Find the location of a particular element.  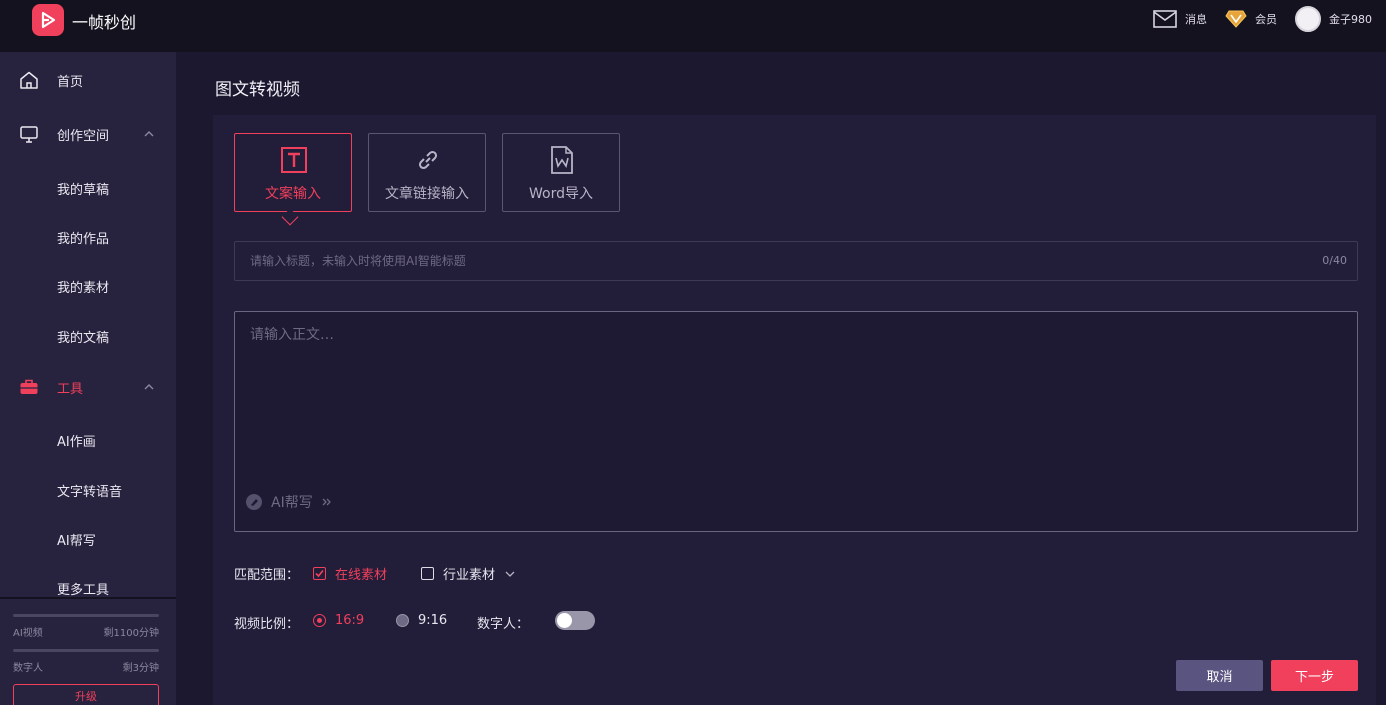

messages-label: 消息 is located at coordinates (1196, 19).